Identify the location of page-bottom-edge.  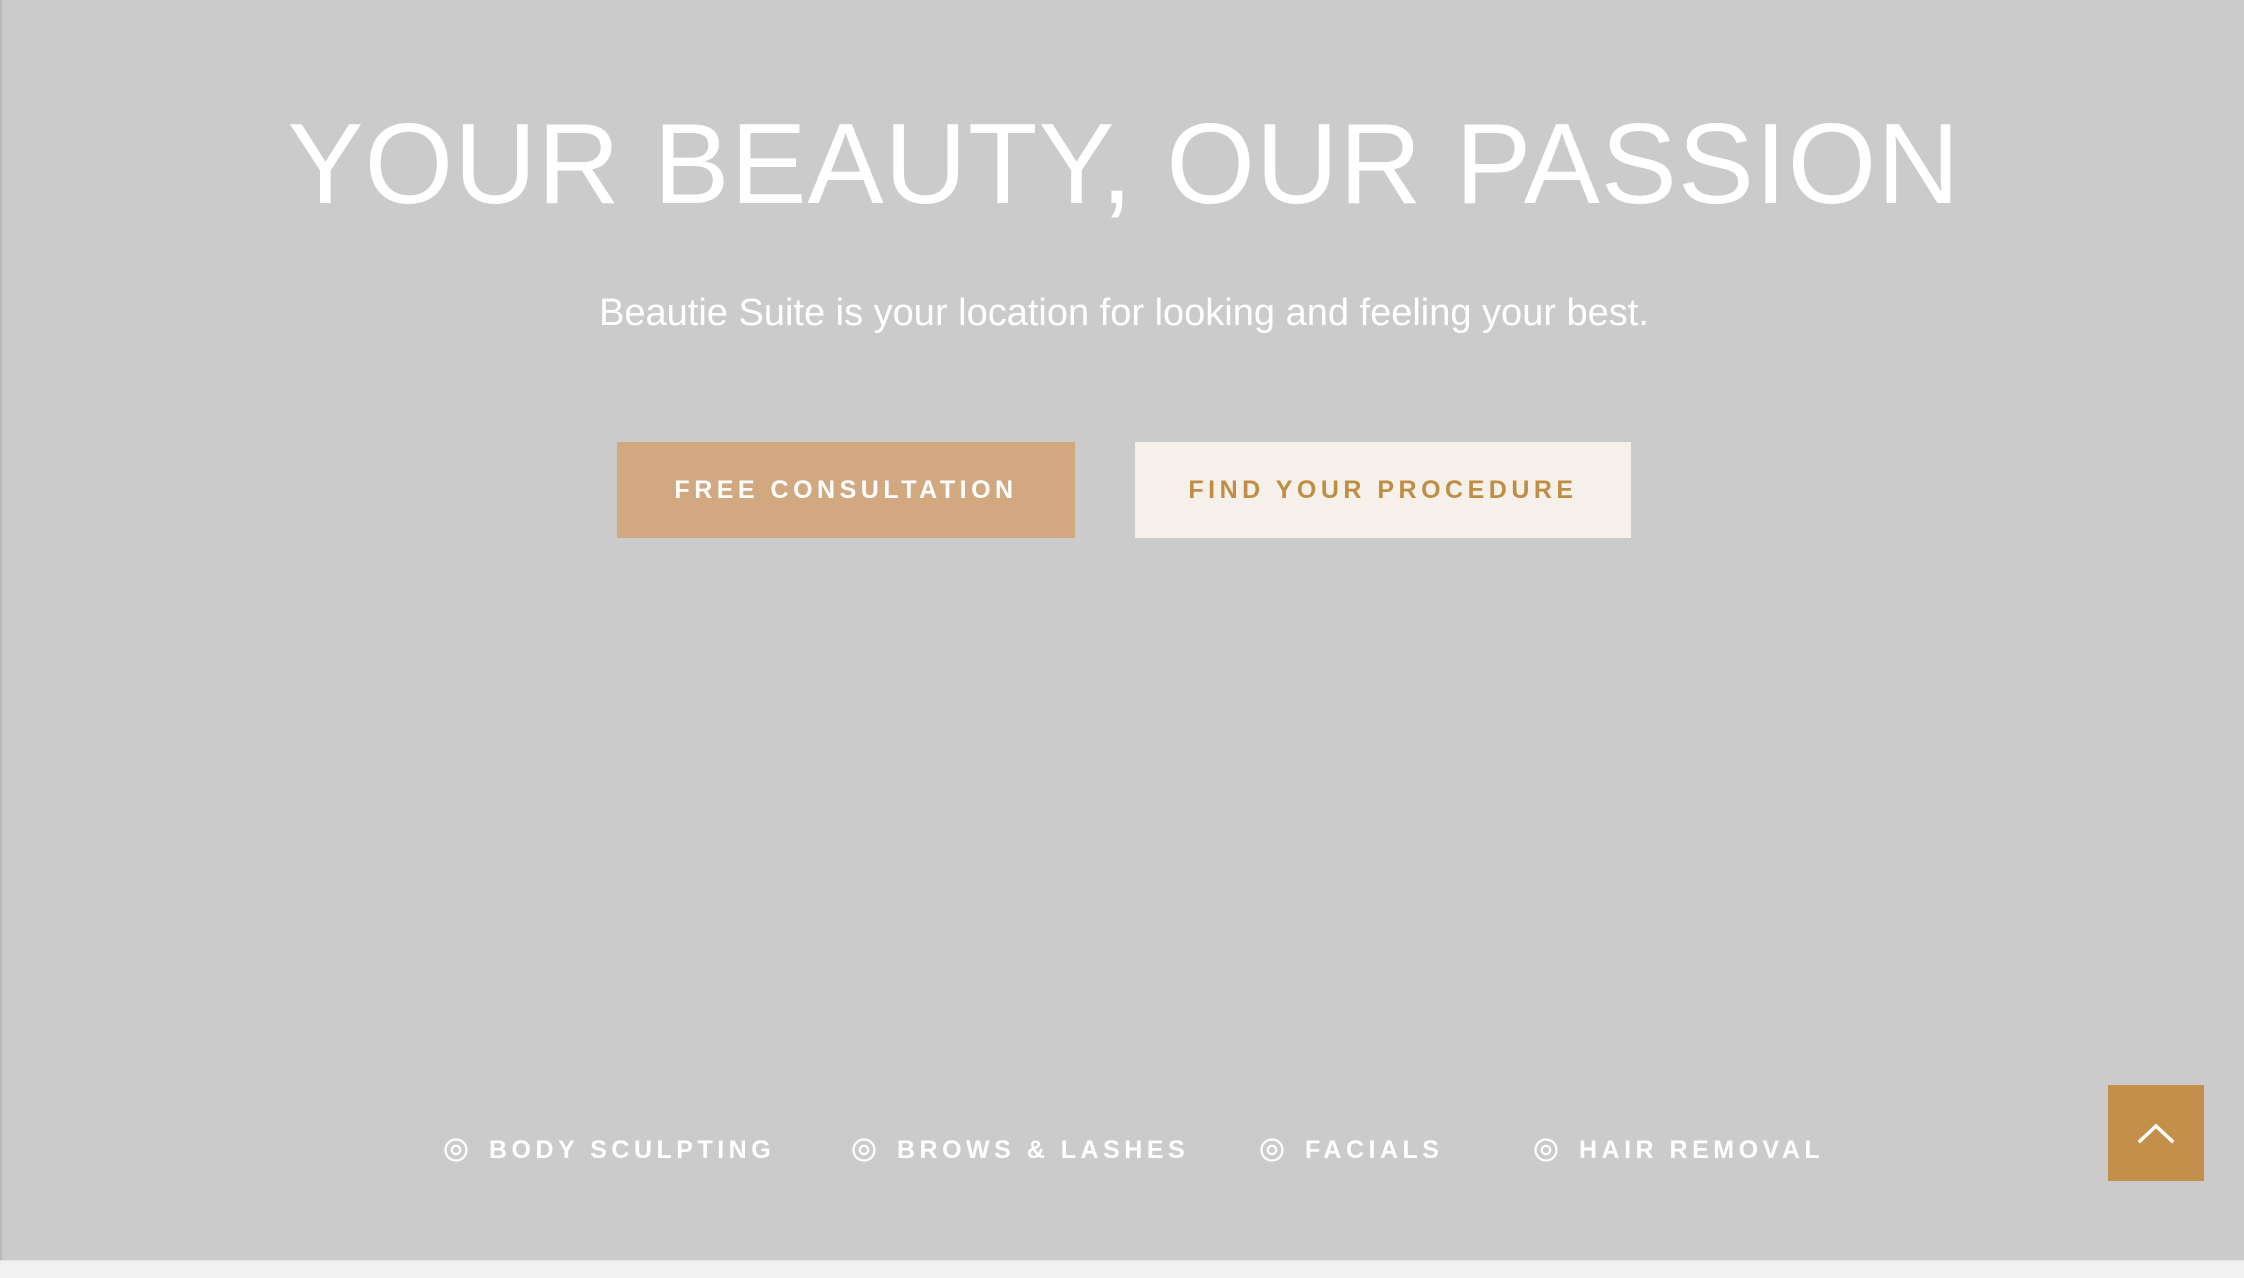
(1122, 1269).